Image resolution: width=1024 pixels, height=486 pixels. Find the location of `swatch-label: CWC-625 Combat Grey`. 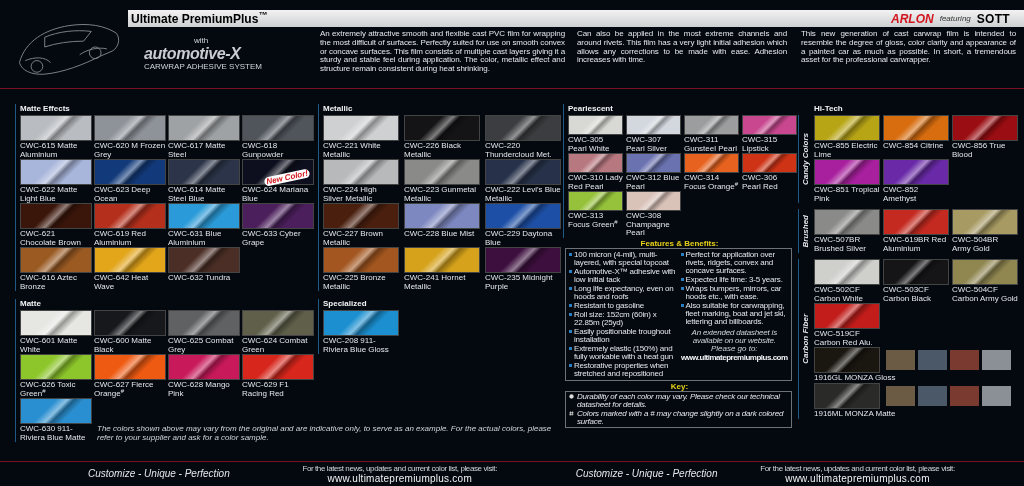

swatch-label: CWC-625 Combat Grey is located at coordinates (201, 345).